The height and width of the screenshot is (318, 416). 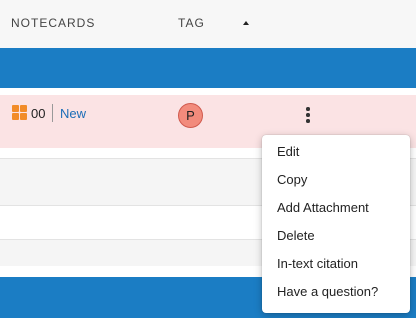 What do you see at coordinates (308, 115) in the screenshot?
I see `more-options-icon` at bounding box center [308, 115].